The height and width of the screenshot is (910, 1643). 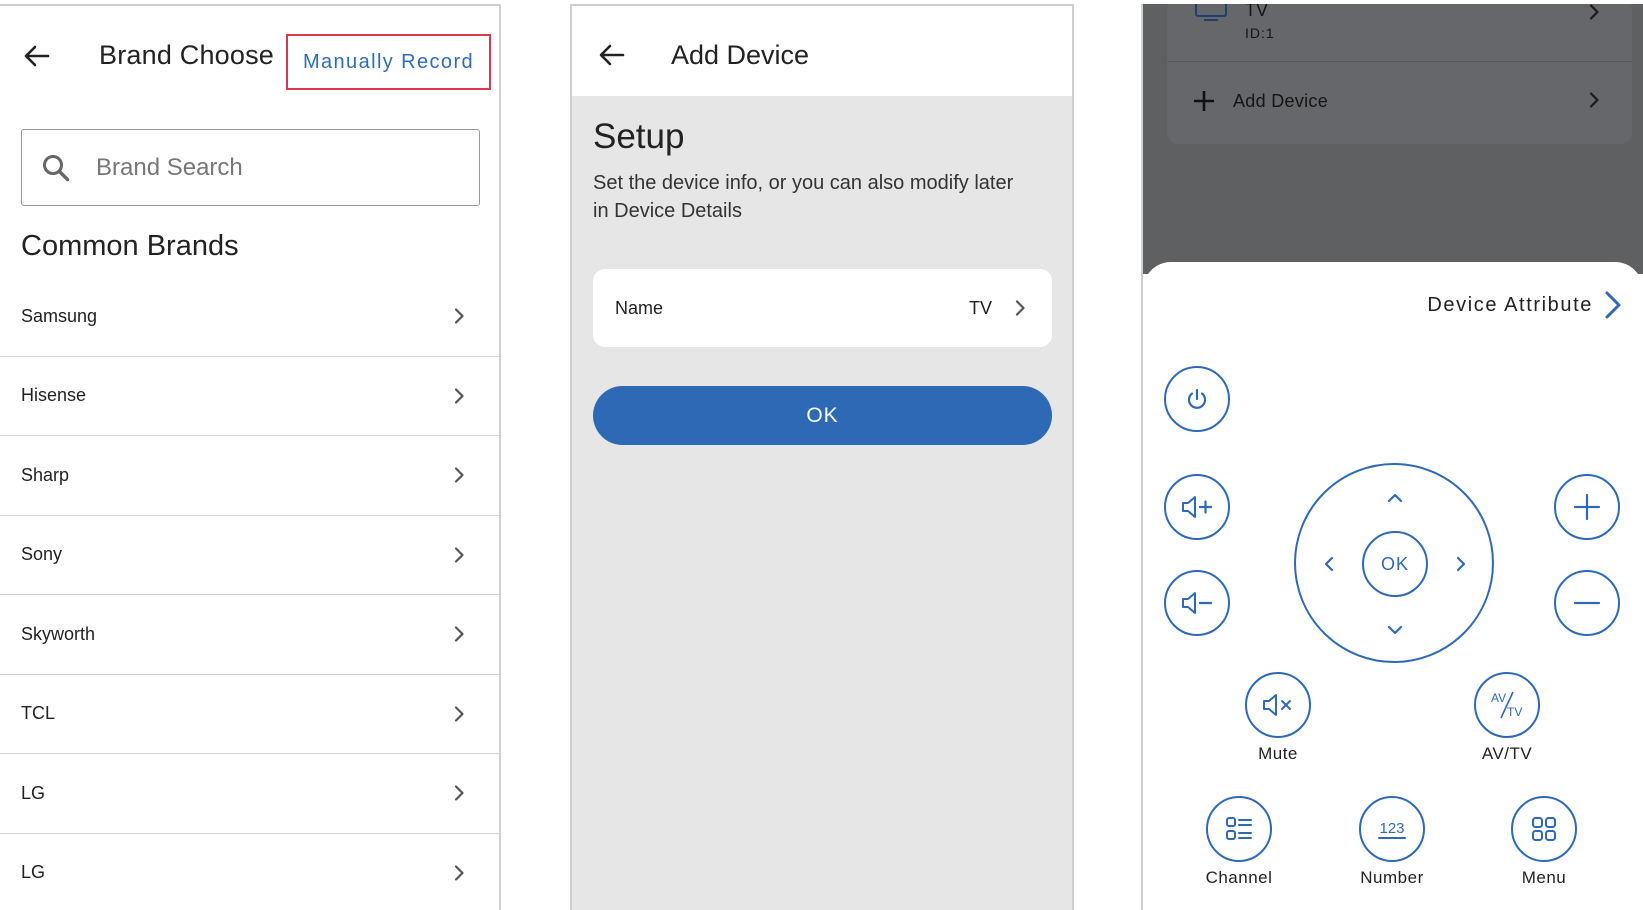 I want to click on brand-list-item: Sharp, so click(x=249, y=476).